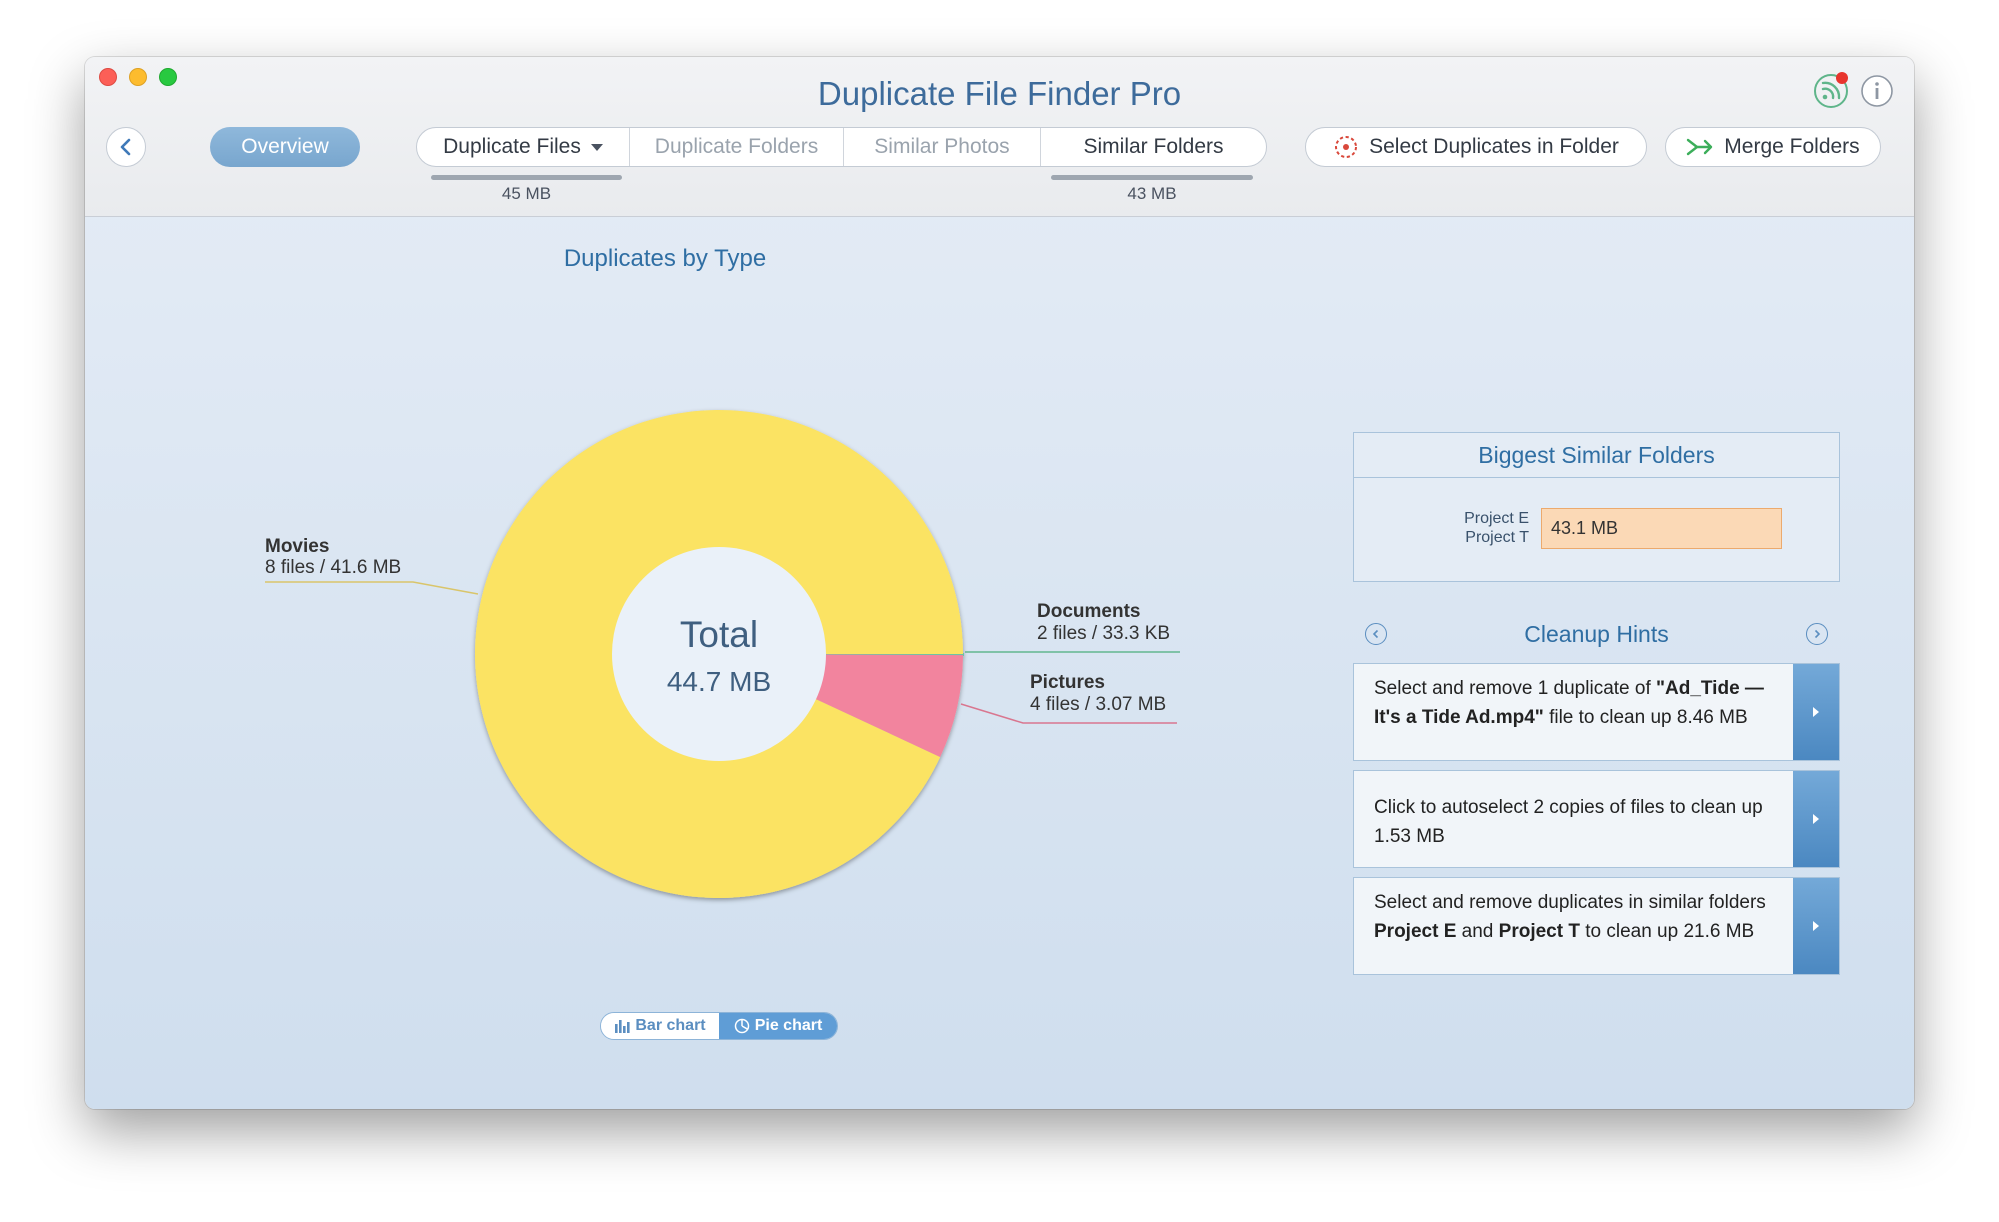 The width and height of the screenshot is (1999, 1222). What do you see at coordinates (285, 147) in the screenshot?
I see `overview-button: Overview` at bounding box center [285, 147].